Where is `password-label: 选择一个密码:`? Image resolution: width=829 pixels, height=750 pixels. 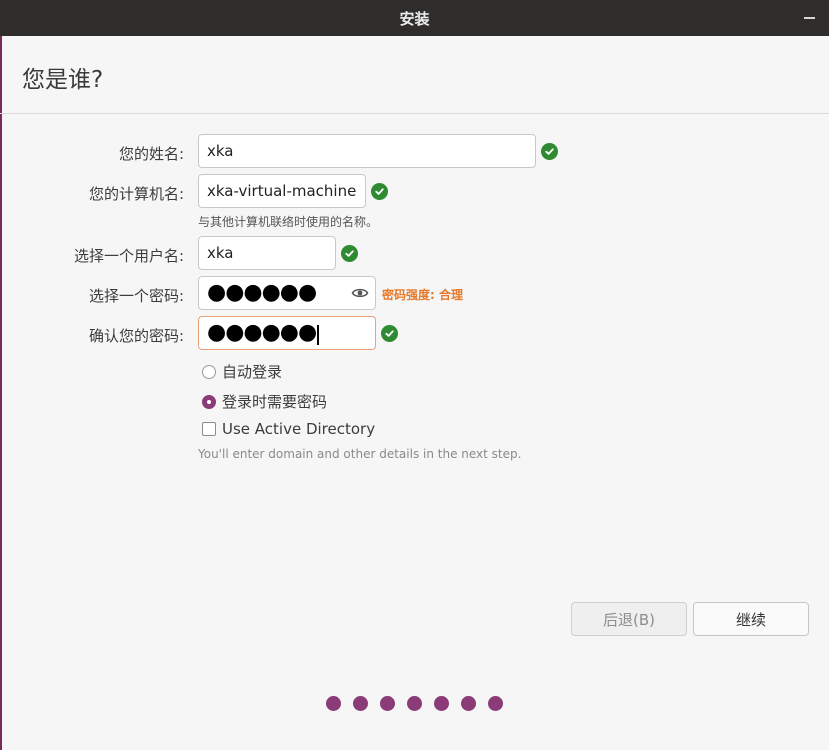 password-label: 选择一个密码: is located at coordinates (136, 296).